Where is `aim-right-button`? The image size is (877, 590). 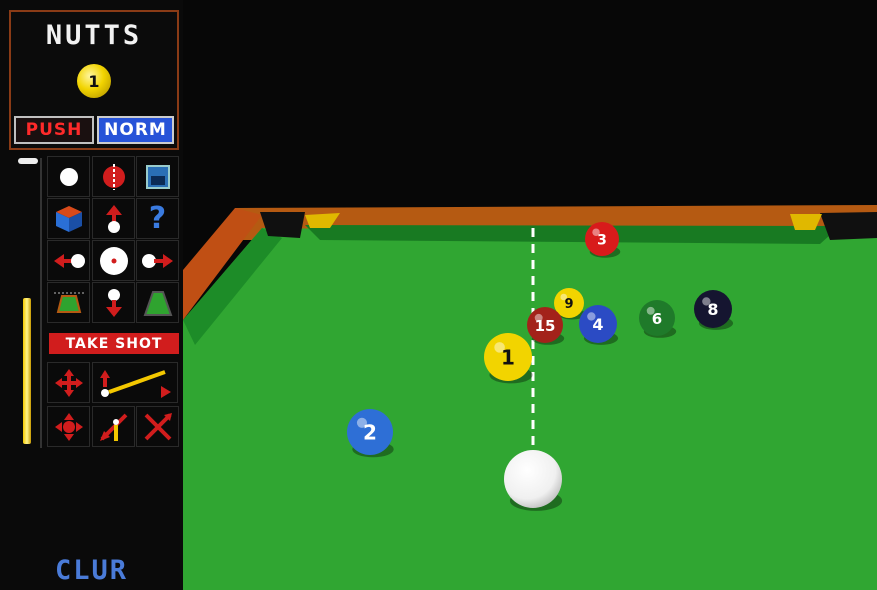 aim-right-button is located at coordinates (157, 260).